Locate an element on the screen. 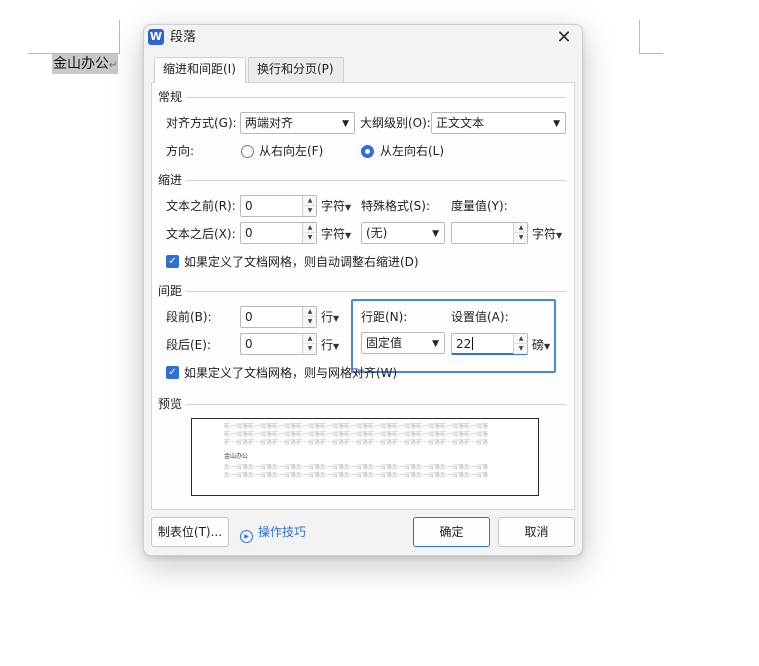 This screenshot has width=759, height=666. set-value-spinner: ▲ ▼ is located at coordinates (520, 344).